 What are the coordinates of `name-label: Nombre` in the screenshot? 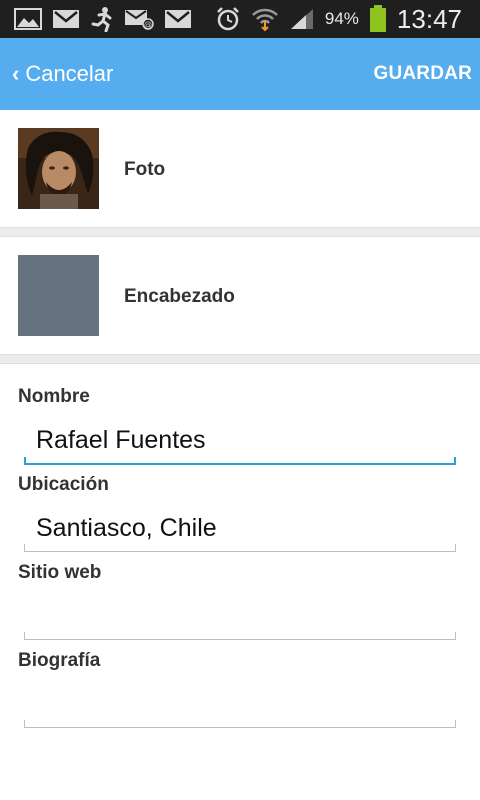 It's located at (54, 396).